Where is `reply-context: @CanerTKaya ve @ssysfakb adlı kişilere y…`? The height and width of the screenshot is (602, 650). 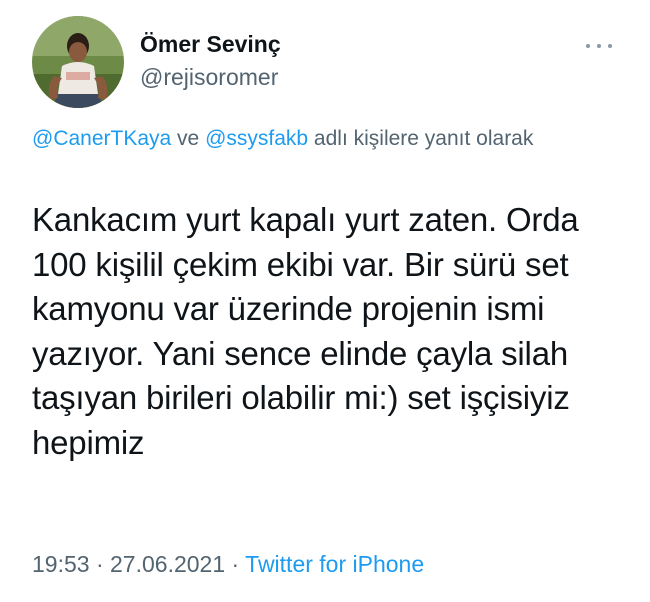
reply-context: @CanerTKaya ve @ssysfakb adlı kişilere y… is located at coordinates (312, 139).